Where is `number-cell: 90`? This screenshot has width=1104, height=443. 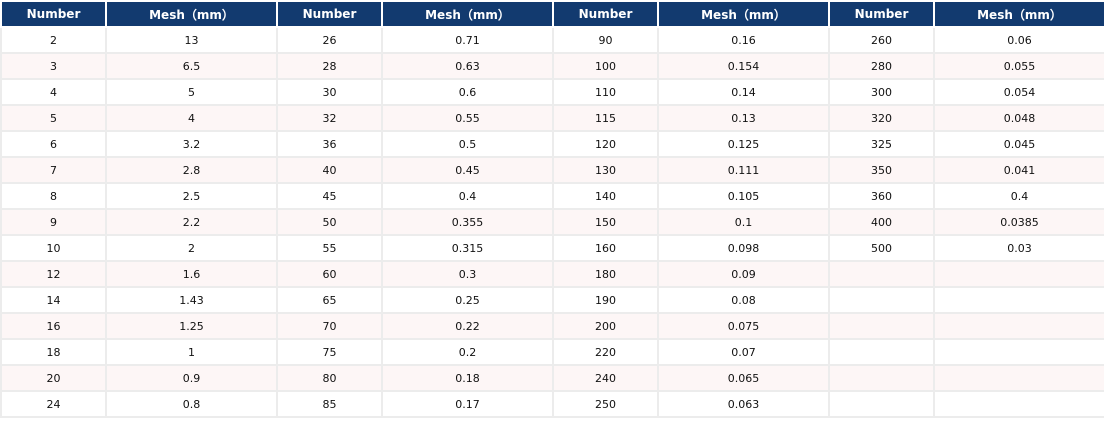
number-cell: 90 is located at coordinates (605, 40).